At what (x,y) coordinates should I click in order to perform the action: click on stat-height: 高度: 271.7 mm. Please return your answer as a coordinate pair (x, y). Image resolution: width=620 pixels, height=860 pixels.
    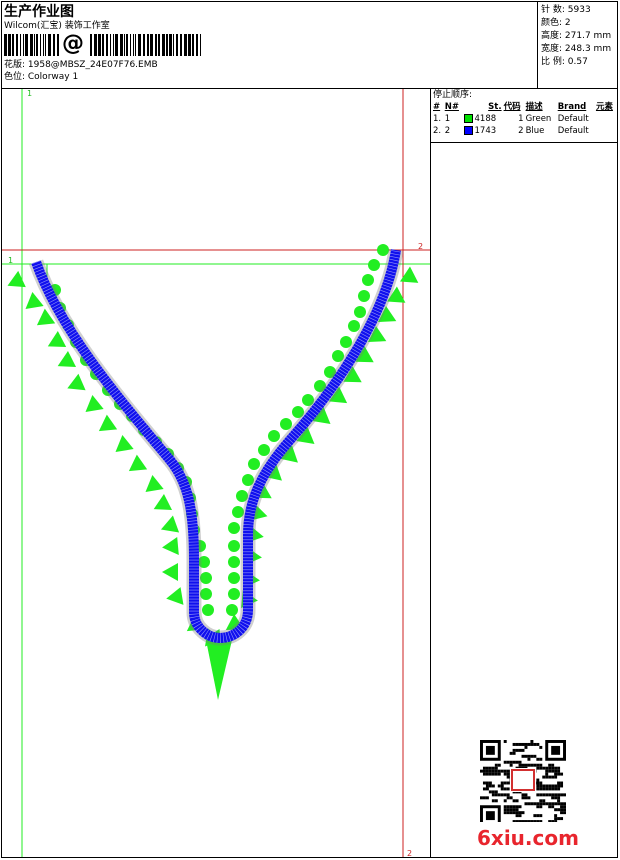
    Looking at the image, I should click on (576, 36).